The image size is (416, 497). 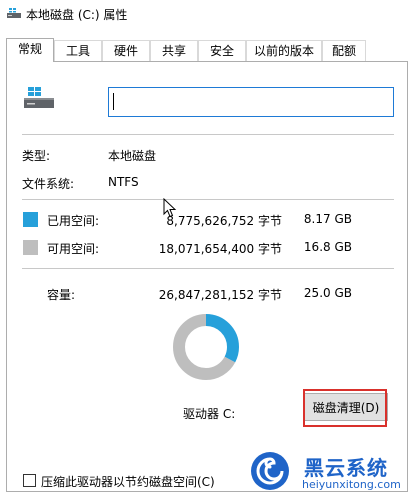 What do you see at coordinates (77, 15) in the screenshot?
I see `window-title: 本地磁盘 (C:) 属性` at bounding box center [77, 15].